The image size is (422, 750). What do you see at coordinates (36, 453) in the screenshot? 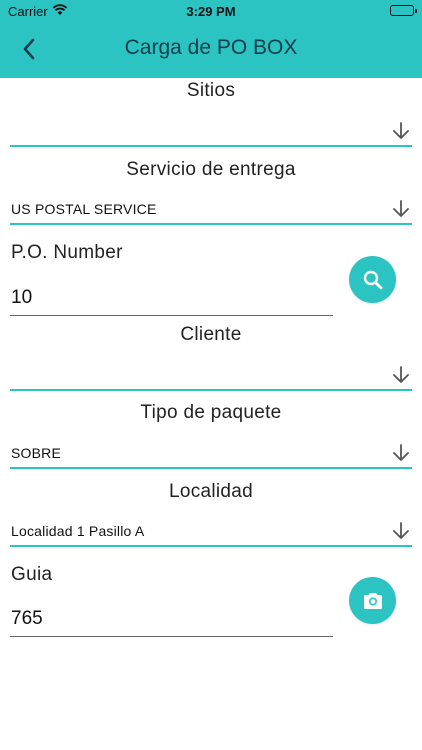
I see `tipo-paquete-value: SOBRE` at bounding box center [36, 453].